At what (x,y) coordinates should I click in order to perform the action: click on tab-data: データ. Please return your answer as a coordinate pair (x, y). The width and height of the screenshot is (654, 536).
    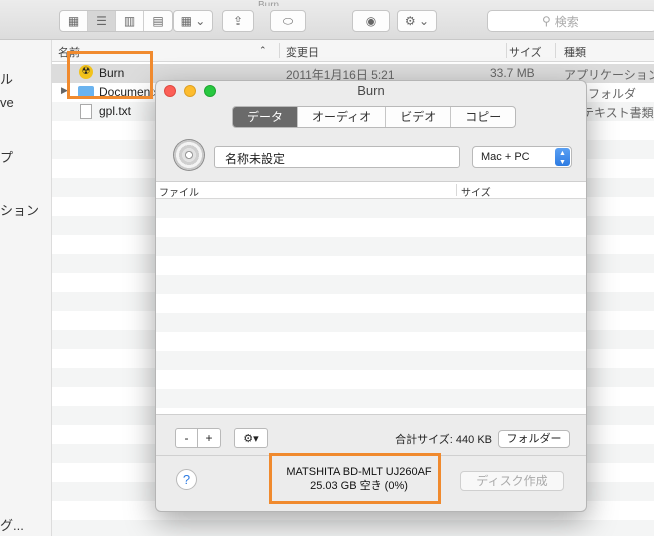
    Looking at the image, I should click on (266, 117).